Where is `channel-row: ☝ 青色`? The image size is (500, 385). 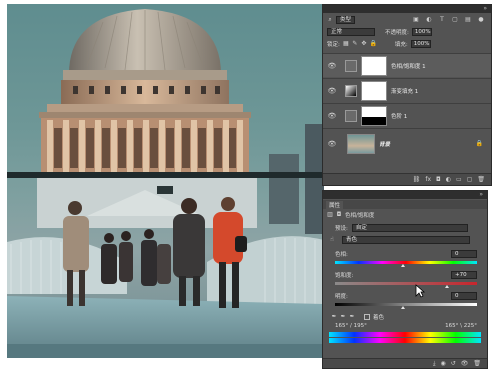
channel-row: ☝ 青色 is located at coordinates (405, 240).